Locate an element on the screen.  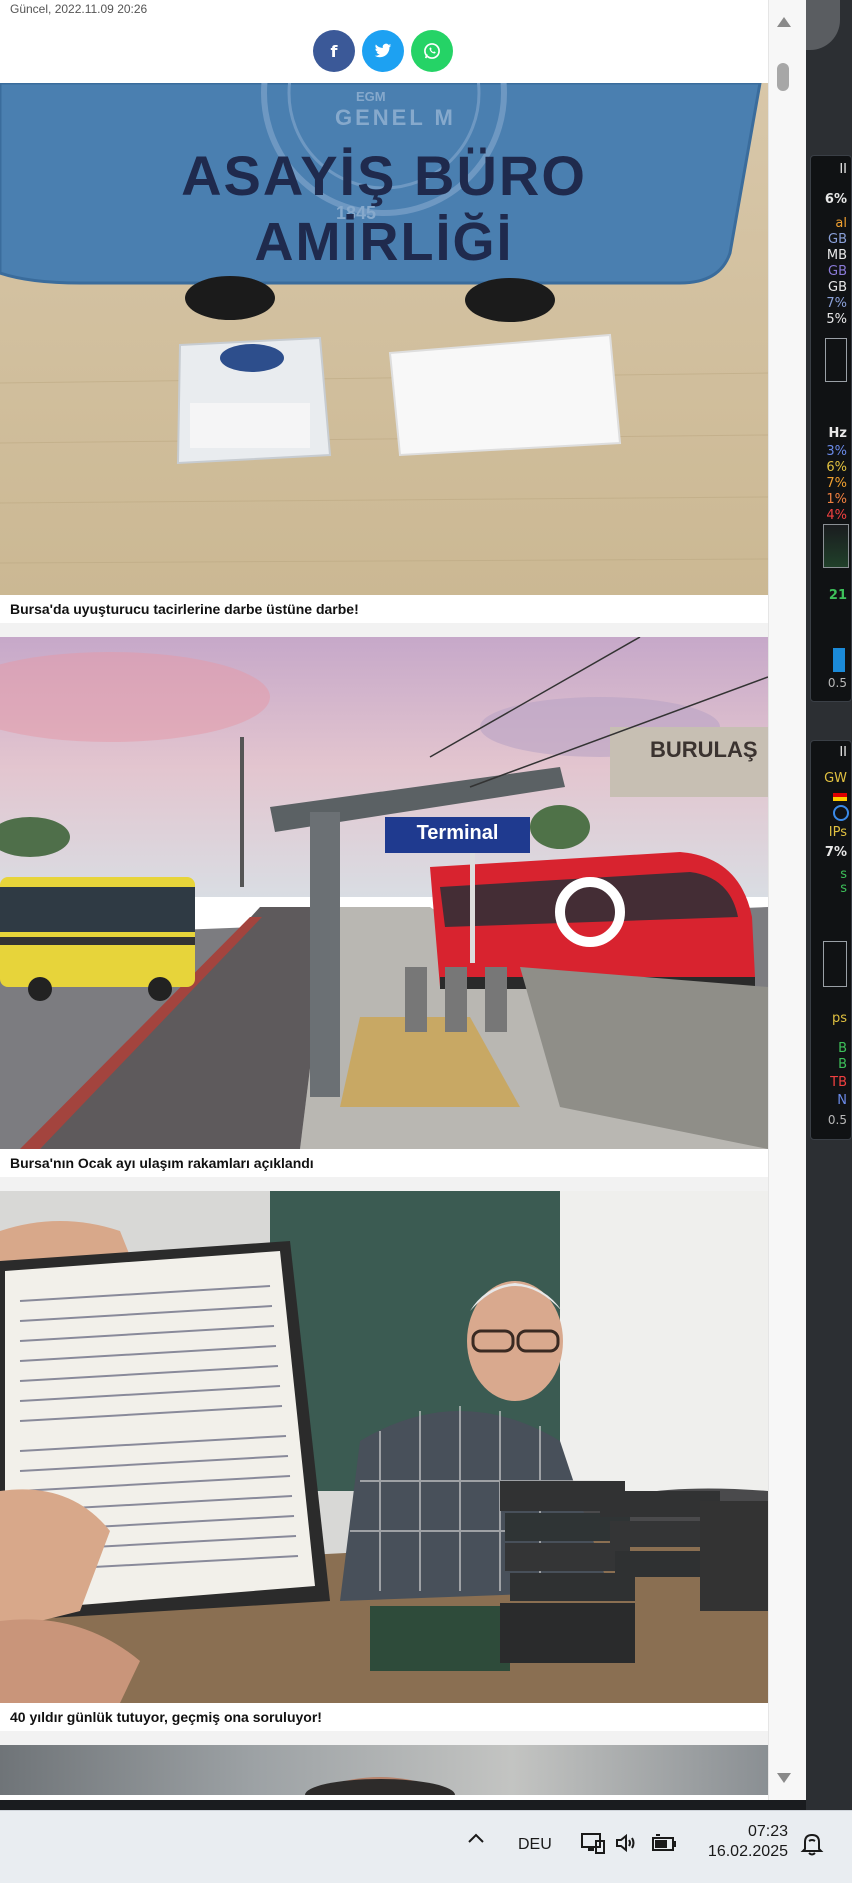
core4-value: 1% is located at coordinates (836, 499).